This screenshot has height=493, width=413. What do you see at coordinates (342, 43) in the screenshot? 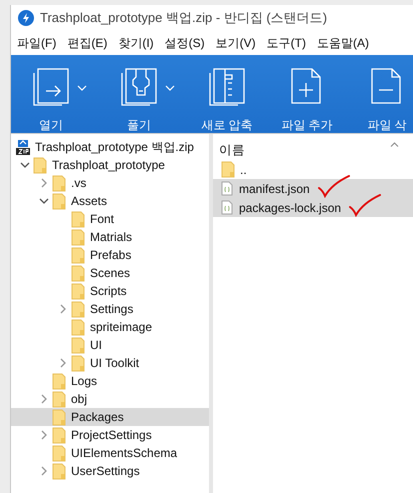
I see `menu-item: 도움말(A)` at bounding box center [342, 43].